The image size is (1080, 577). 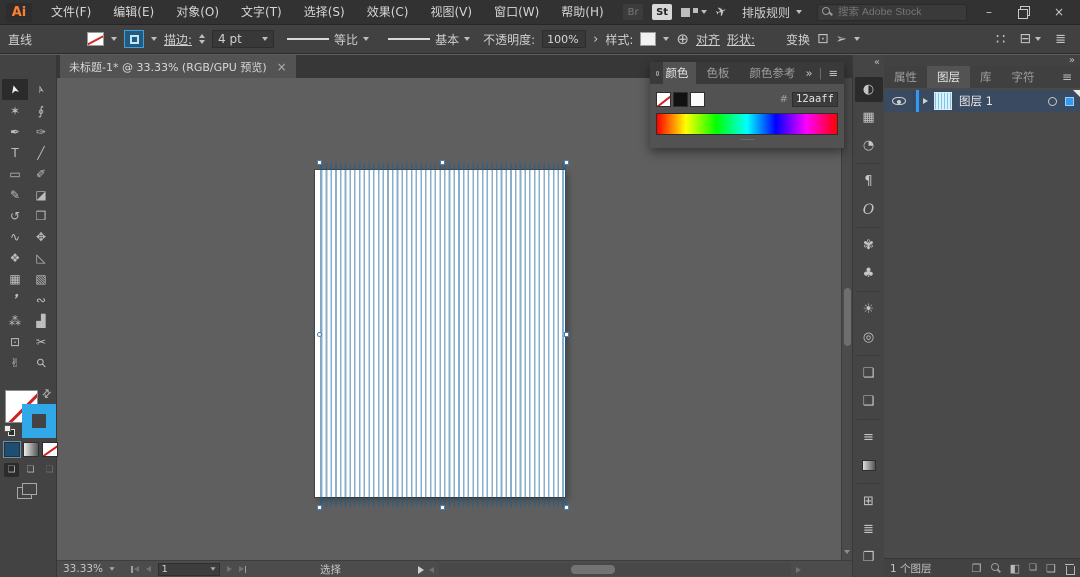 What do you see at coordinates (41, 131) in the screenshot?
I see `curvature-tool: ✑` at bounding box center [41, 131].